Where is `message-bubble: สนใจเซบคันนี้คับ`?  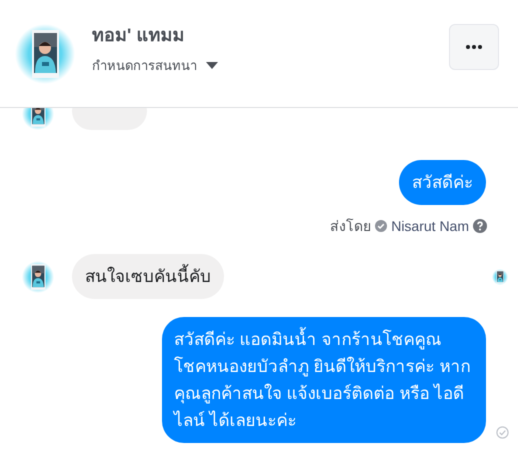 message-bubble: สนใจเซบคันนี้คับ is located at coordinates (148, 276).